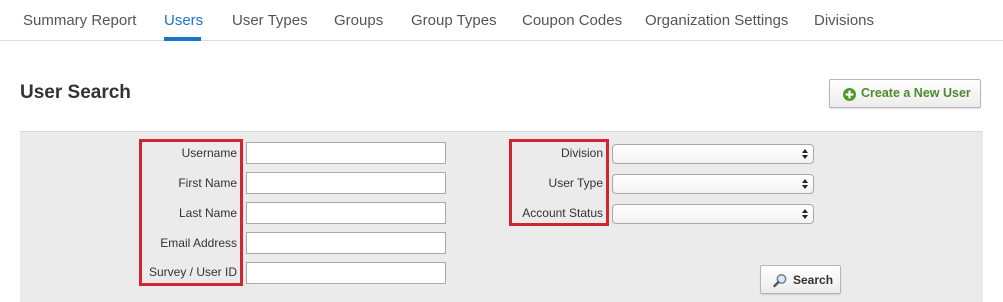  Describe the element at coordinates (454, 20) in the screenshot. I see `tab-group-types: Group Types` at that location.